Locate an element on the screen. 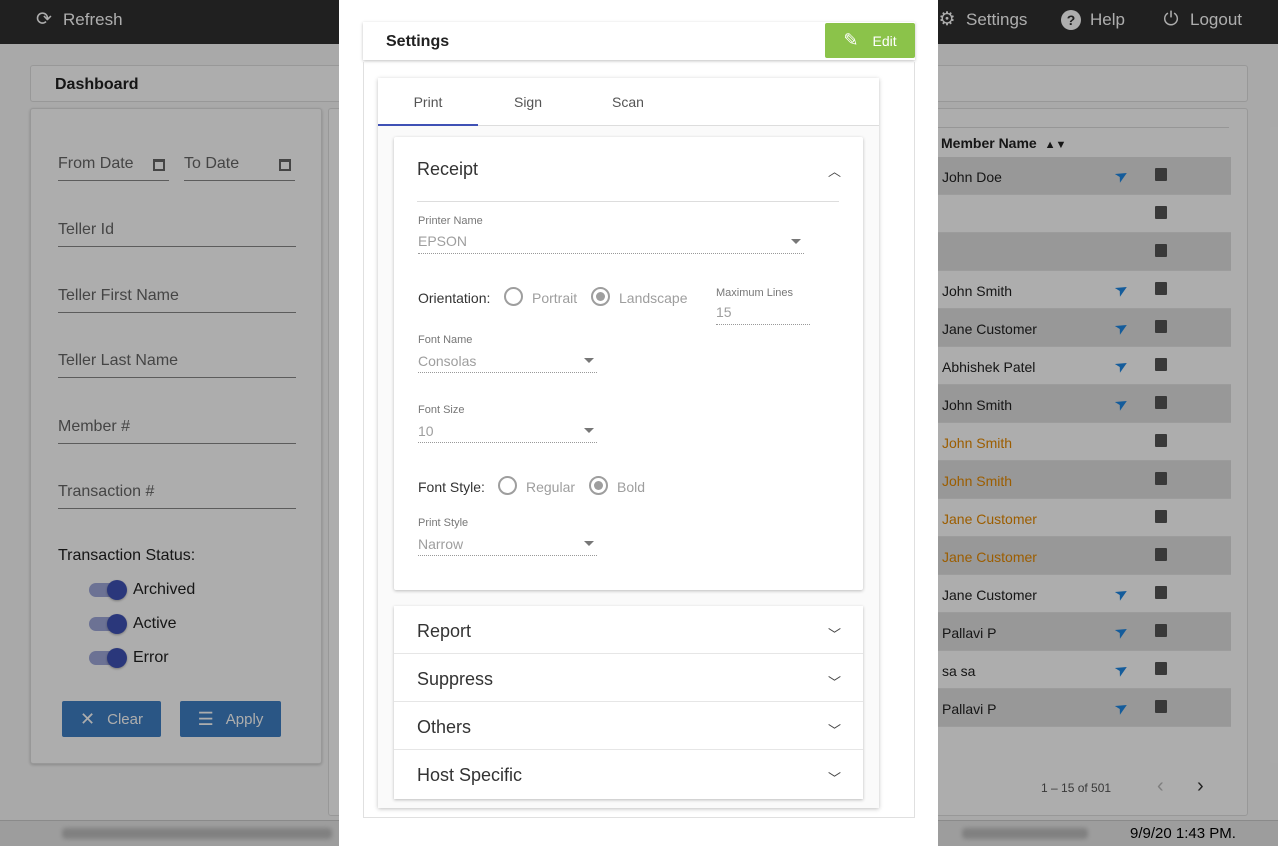  print-style-value: Narrow is located at coordinates (441, 544).